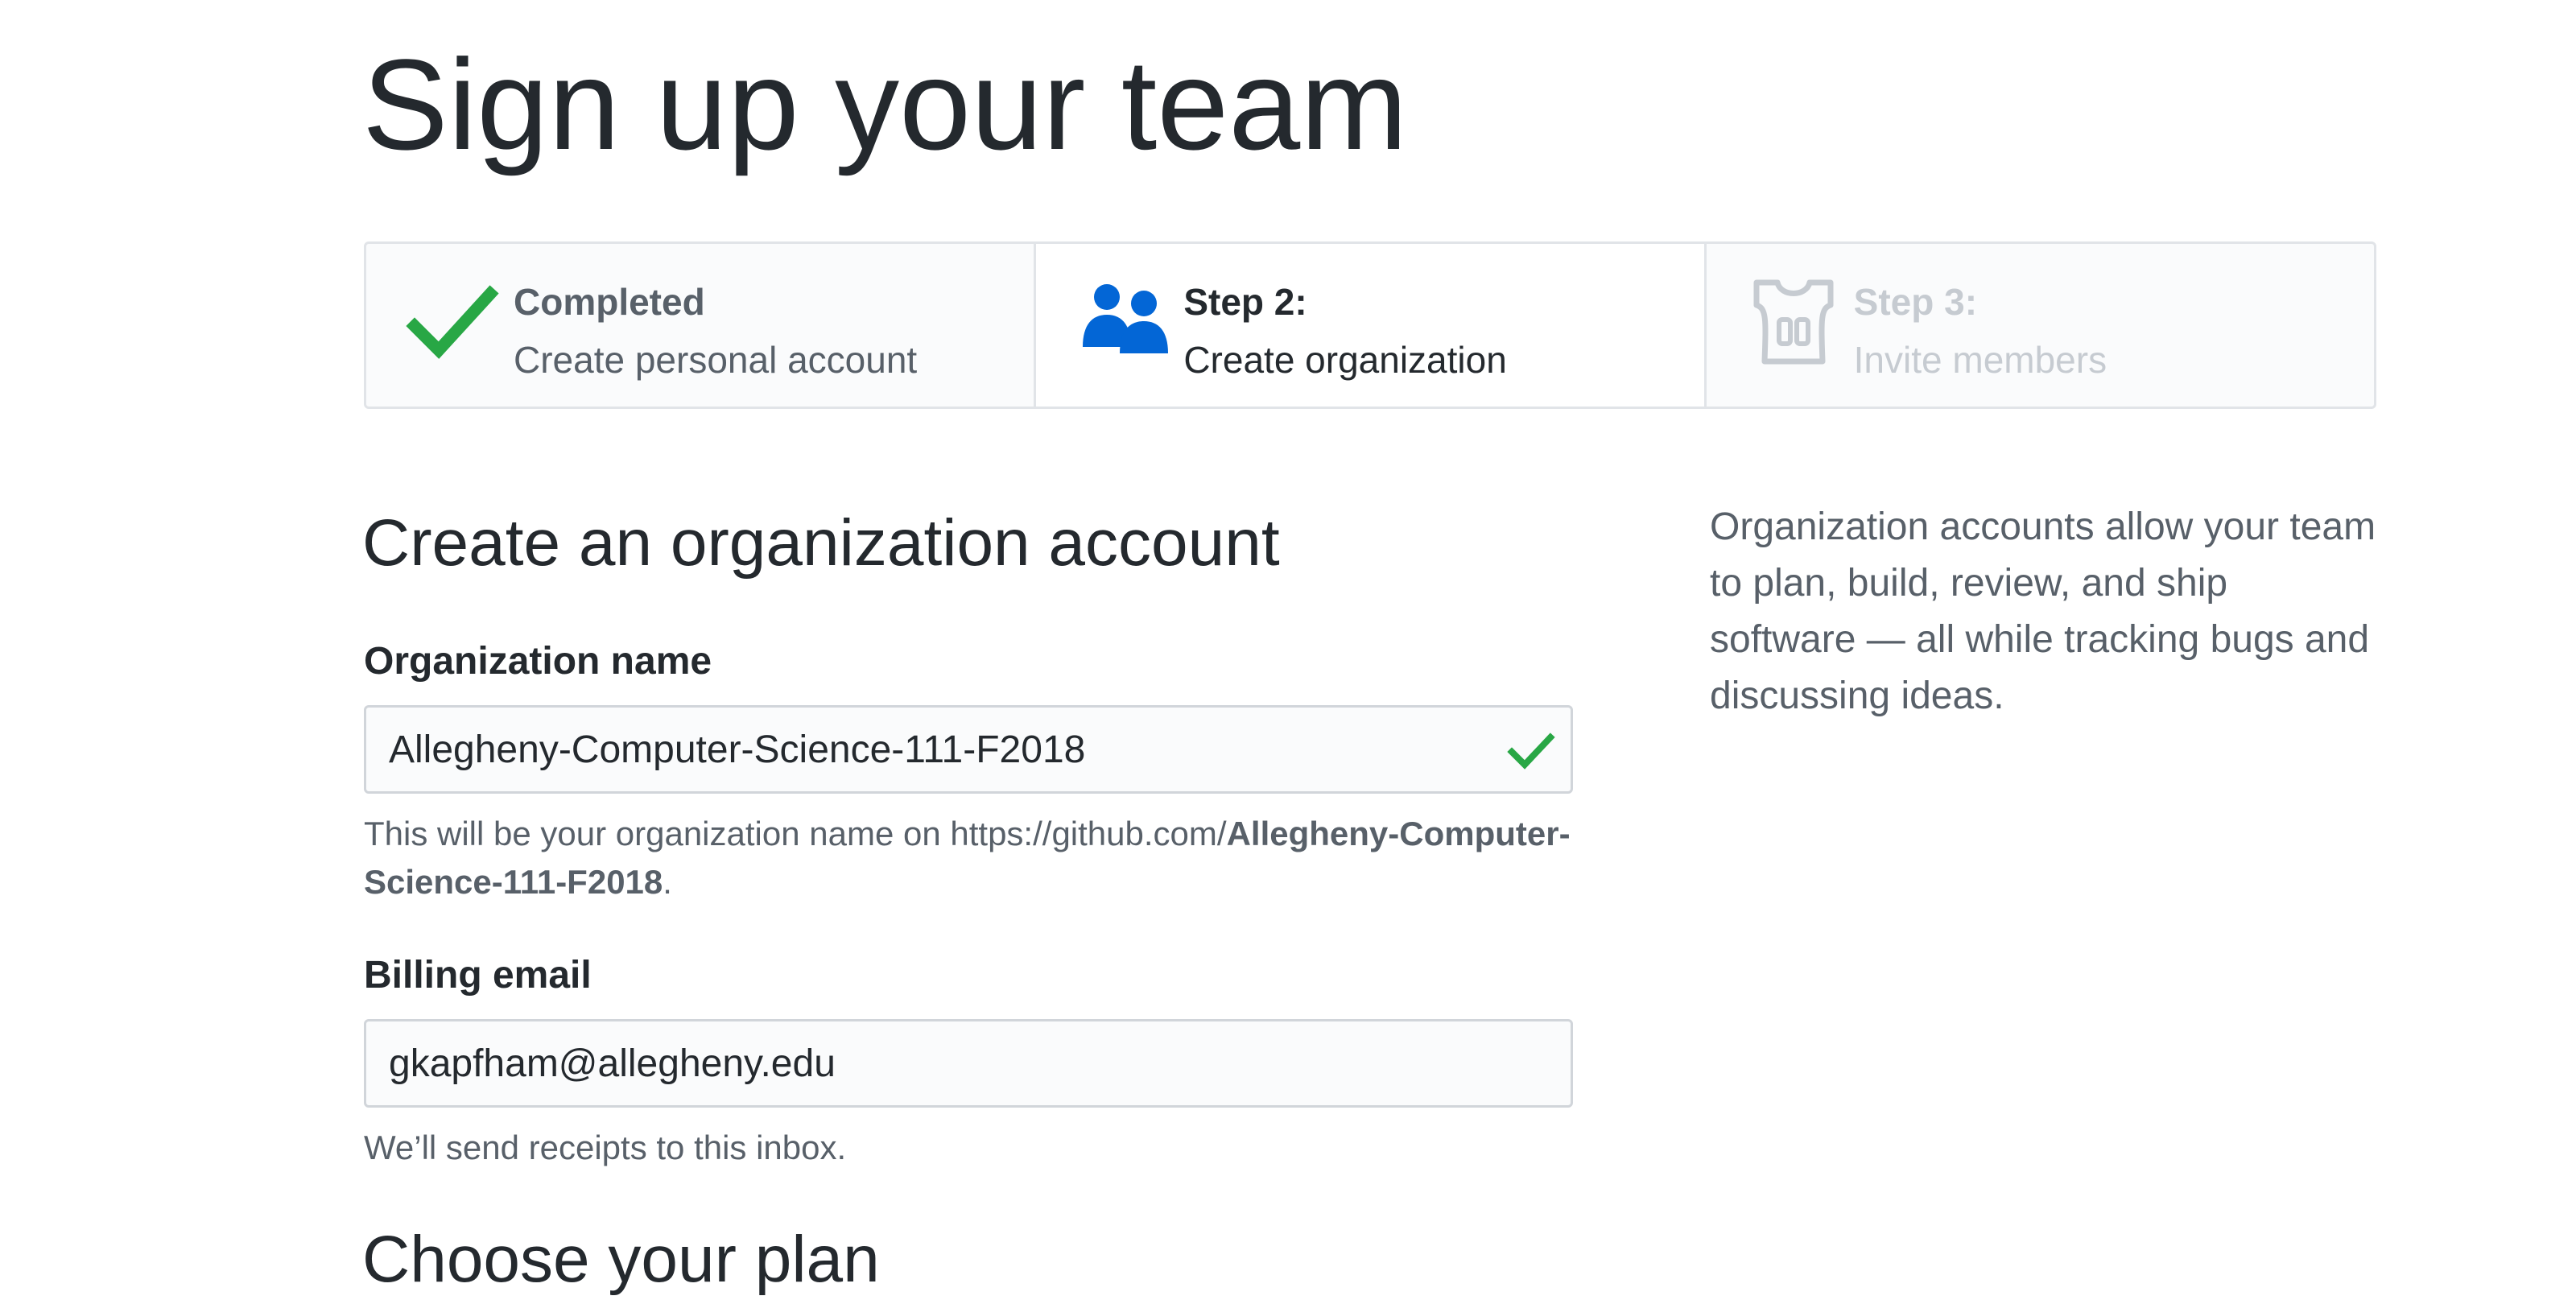 The width and height of the screenshot is (2576, 1300). What do you see at coordinates (621, 1259) in the screenshot?
I see `choose-plan-title: Choose your plan` at bounding box center [621, 1259].